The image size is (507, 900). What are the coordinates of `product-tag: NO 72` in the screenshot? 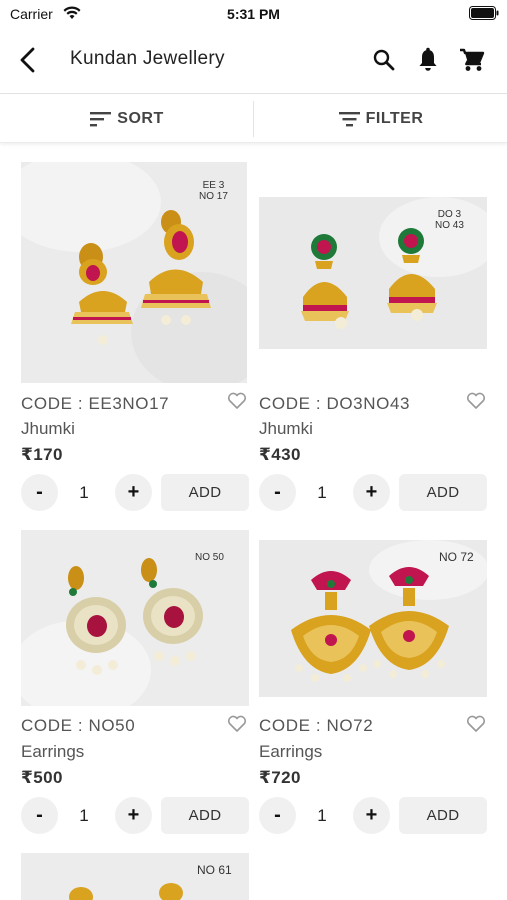 It's located at (456, 557).